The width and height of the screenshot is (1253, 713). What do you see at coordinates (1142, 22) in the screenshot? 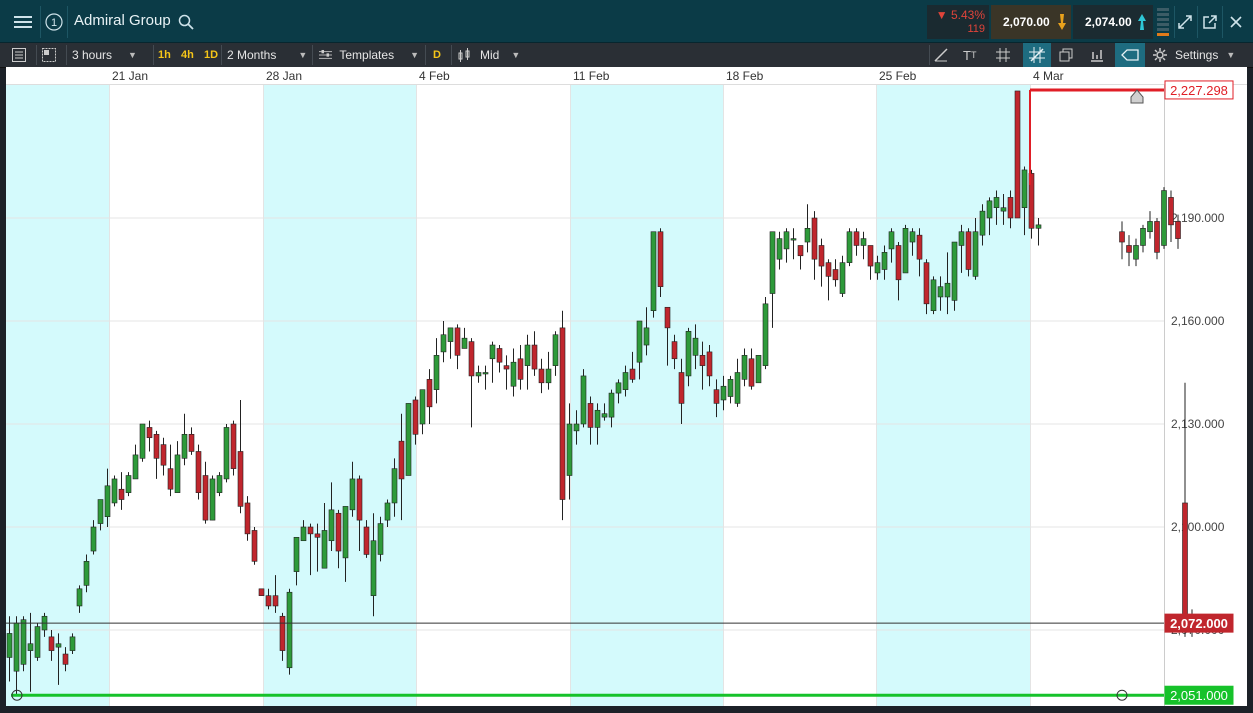
I see `buy-arrow-icon` at bounding box center [1142, 22].